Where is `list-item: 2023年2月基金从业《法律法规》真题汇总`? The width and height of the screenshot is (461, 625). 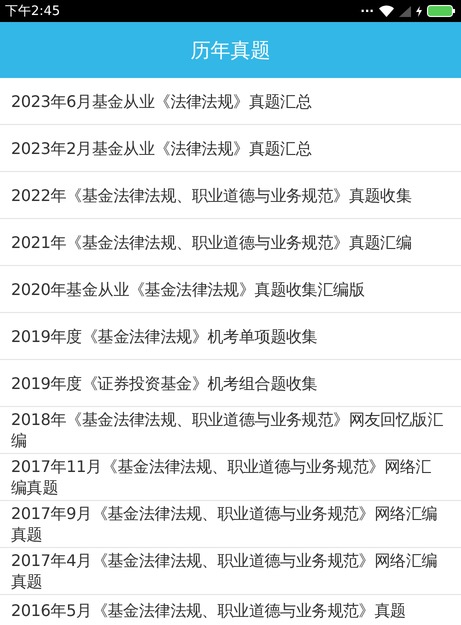 list-item: 2023年2月基金从业《法律法规》真题汇总 is located at coordinates (230, 148).